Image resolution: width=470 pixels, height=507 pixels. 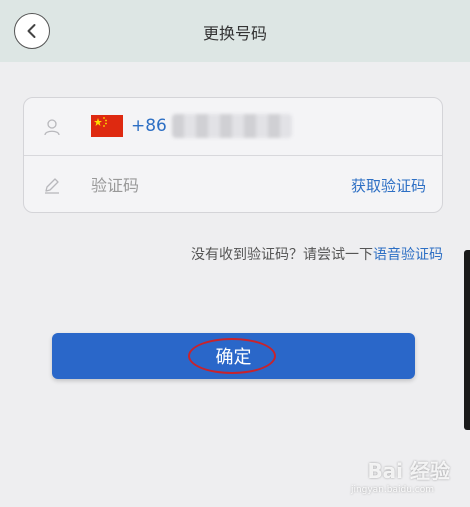 What do you see at coordinates (408, 255) in the screenshot?
I see `voice-code-link: 语音验证码` at bounding box center [408, 255].